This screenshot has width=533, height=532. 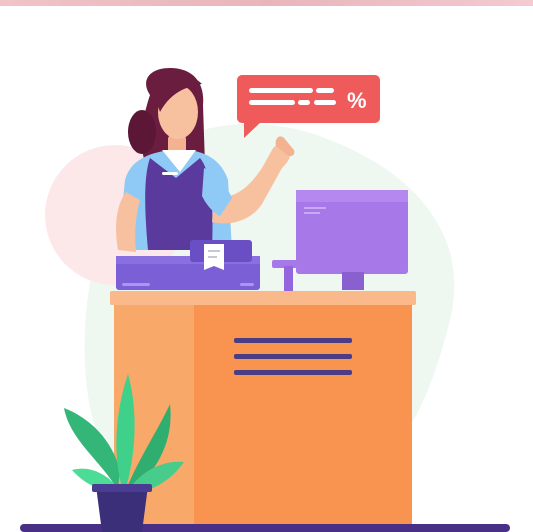 What do you see at coordinates (170, 173) in the screenshot?
I see `name-tag` at bounding box center [170, 173].